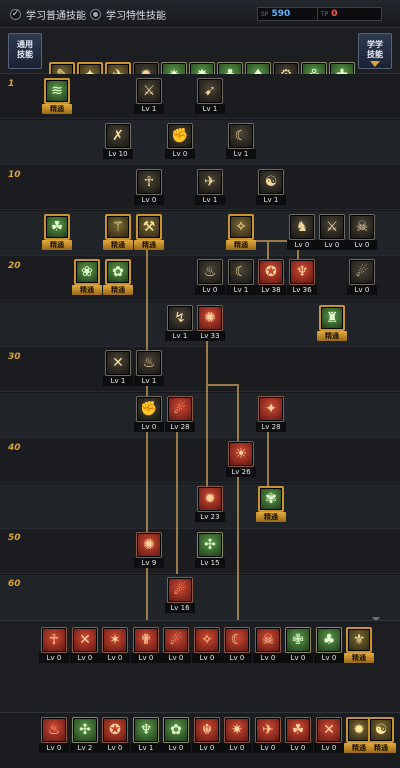 The image size is (400, 768). I want to click on learned-skills-toggle-button: 学学 技能, so click(375, 51).